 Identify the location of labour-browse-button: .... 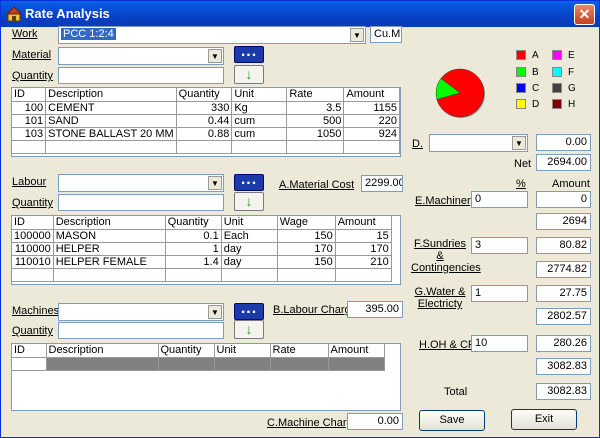
(249, 181).